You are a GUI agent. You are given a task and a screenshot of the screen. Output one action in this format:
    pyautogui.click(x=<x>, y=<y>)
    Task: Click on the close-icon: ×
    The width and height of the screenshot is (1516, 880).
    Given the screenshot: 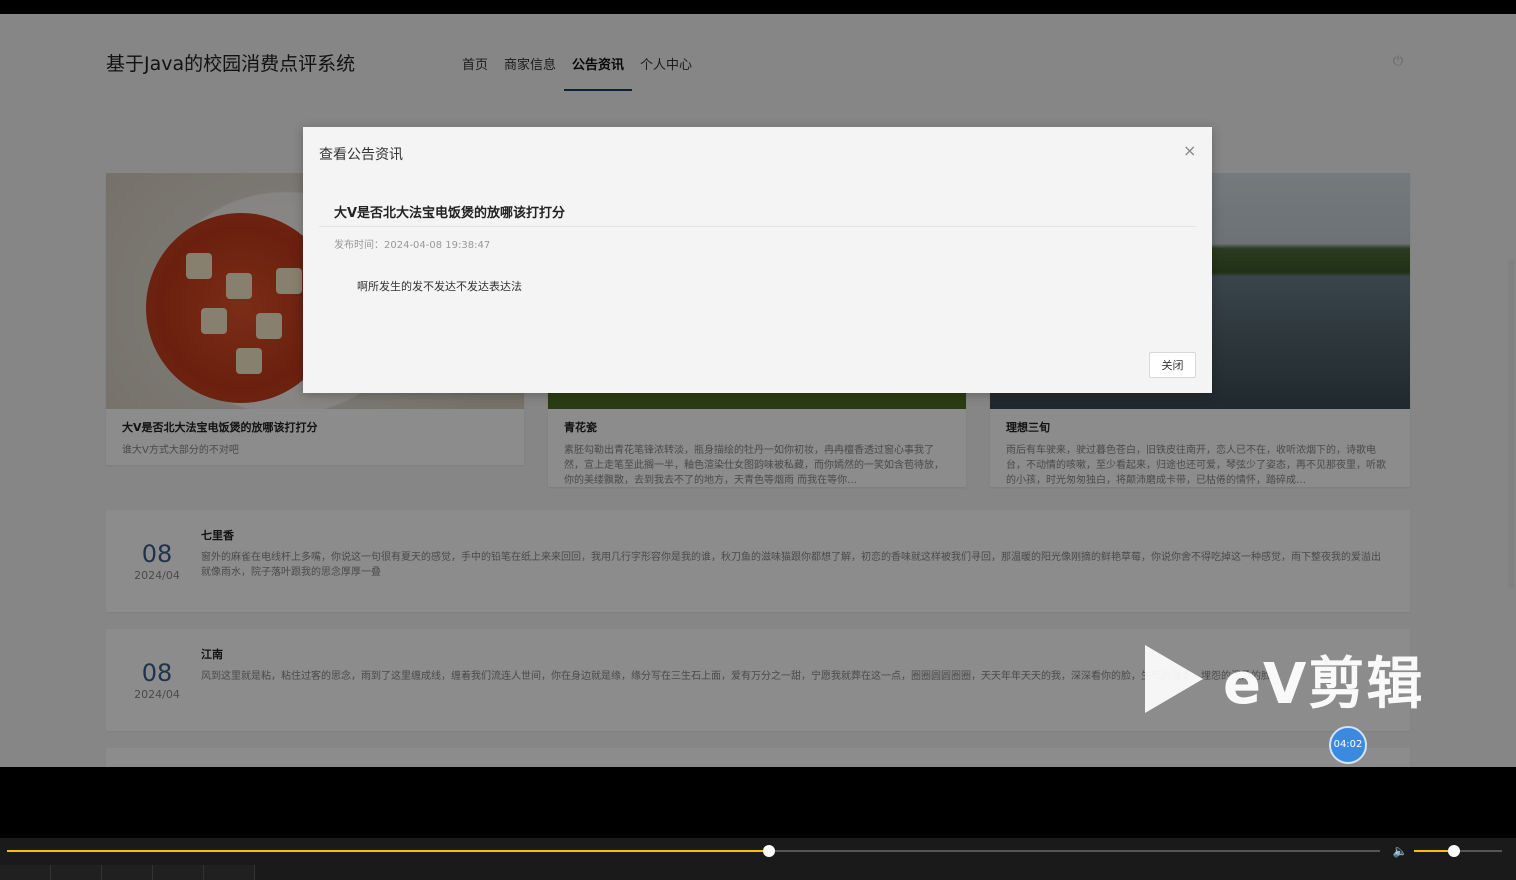 What is the action you would take?
    pyautogui.click(x=1189, y=151)
    